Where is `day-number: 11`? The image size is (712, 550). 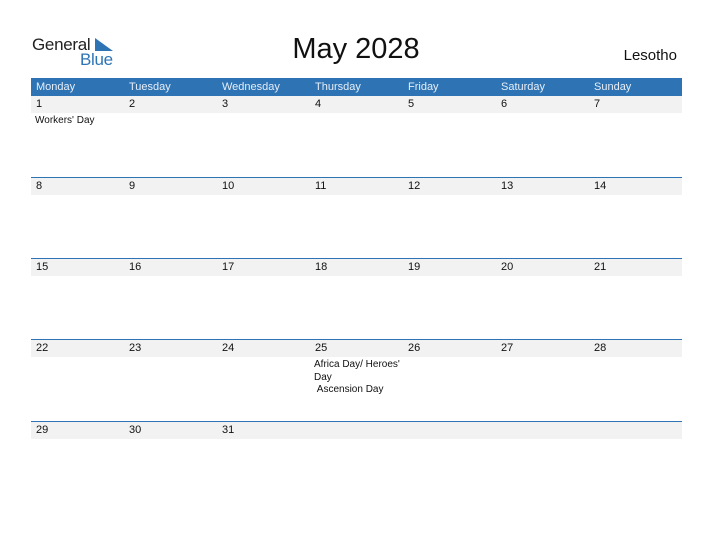
day-number: 11 is located at coordinates (321, 185).